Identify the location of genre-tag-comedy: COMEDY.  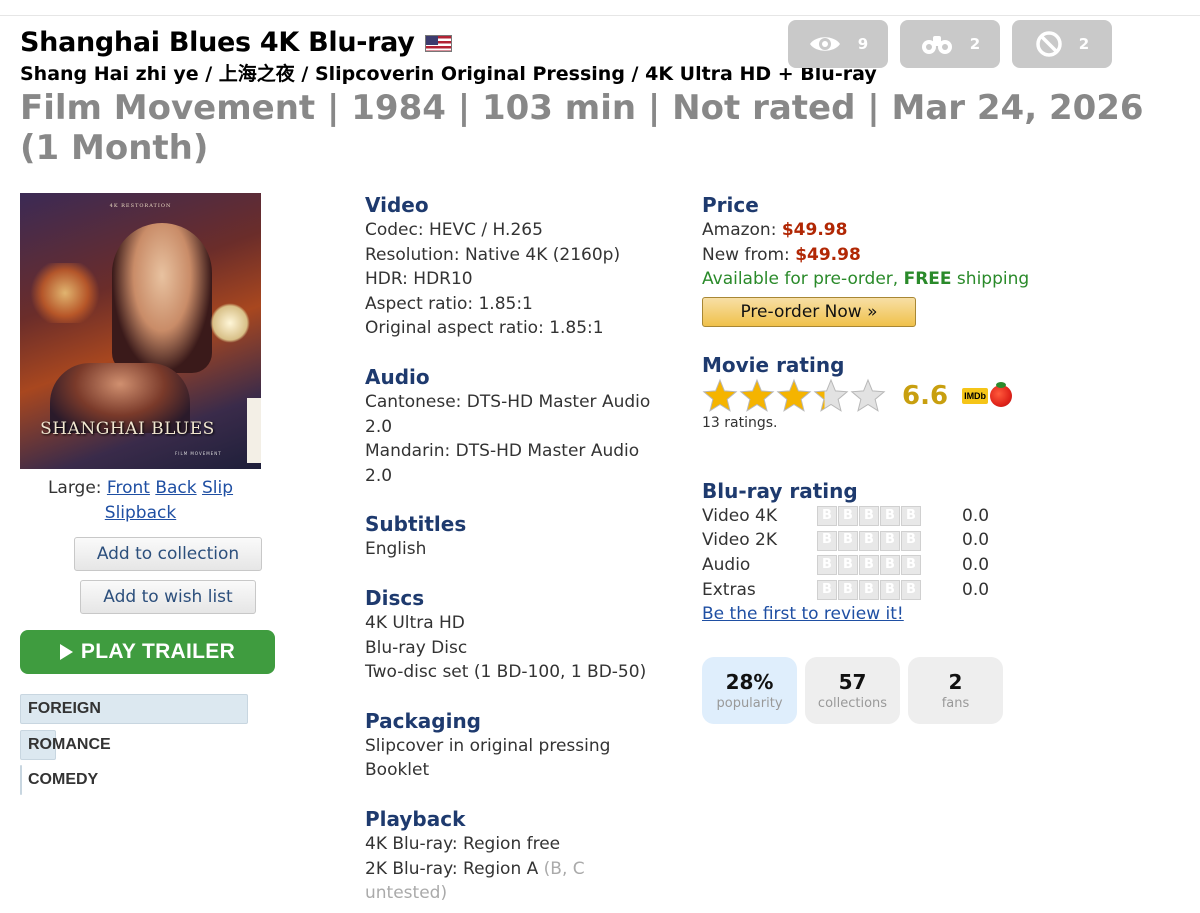
(134, 780).